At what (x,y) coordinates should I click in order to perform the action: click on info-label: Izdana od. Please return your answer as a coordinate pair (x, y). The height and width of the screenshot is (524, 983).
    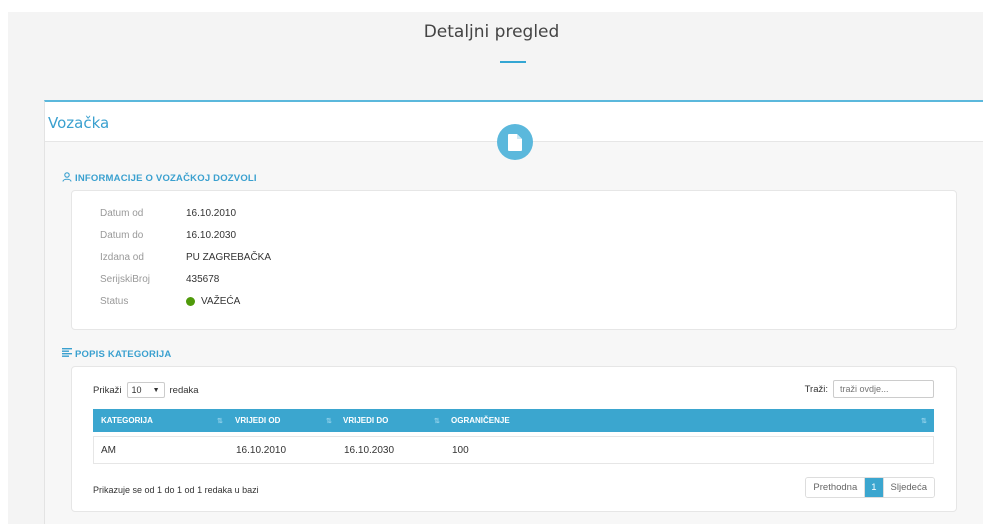
    Looking at the image, I should click on (122, 257).